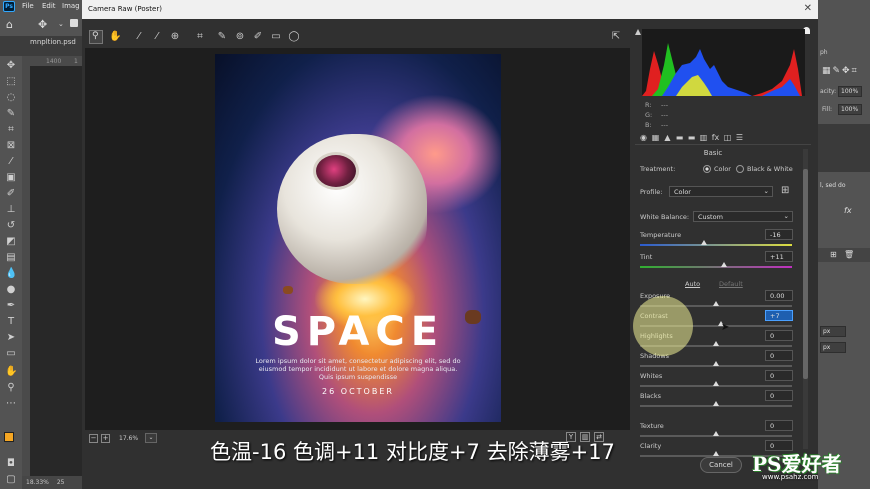 The width and height of the screenshot is (870, 489). I want to click on default-button: Default, so click(731, 284).